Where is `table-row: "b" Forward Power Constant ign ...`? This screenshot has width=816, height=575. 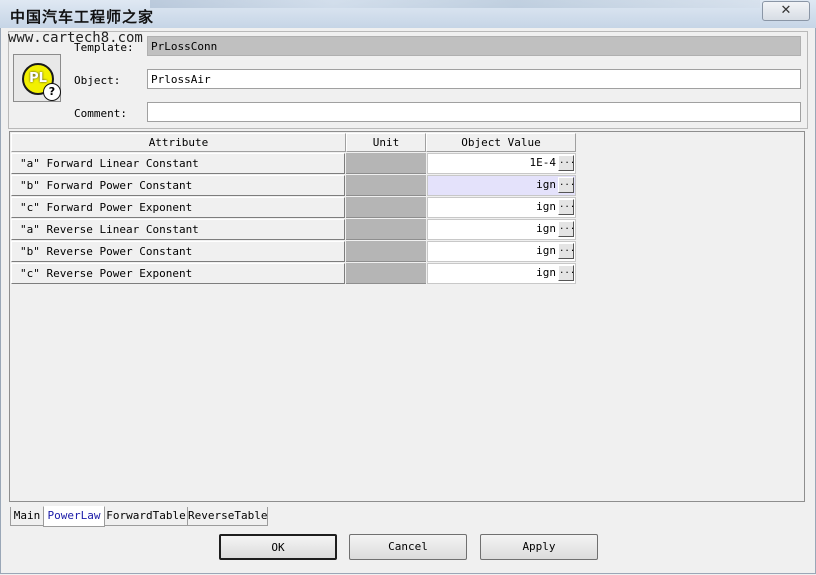
table-row: "b" Forward Power Constant ign ... is located at coordinates (293, 186).